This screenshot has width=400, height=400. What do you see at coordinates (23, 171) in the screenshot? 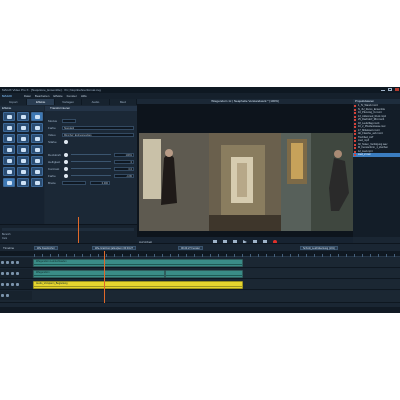
I see `effect-icon-glow` at bounding box center [23, 171].